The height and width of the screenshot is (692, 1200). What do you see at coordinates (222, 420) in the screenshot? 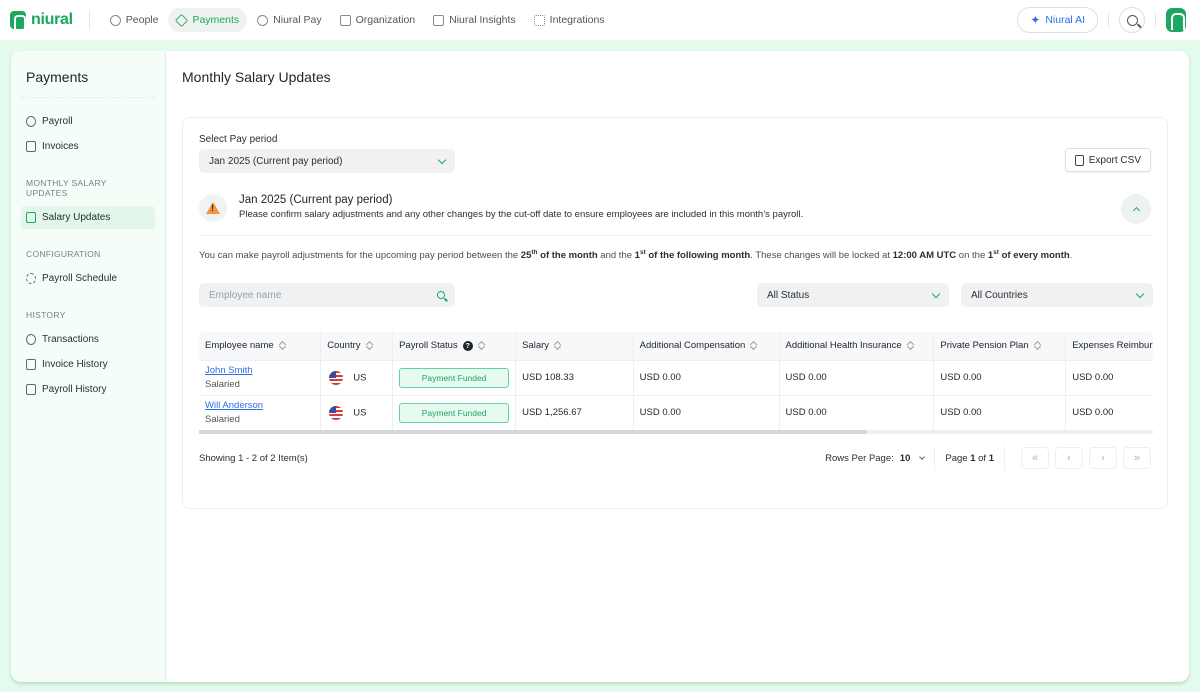
I see `employment-type: Salaried` at bounding box center [222, 420].